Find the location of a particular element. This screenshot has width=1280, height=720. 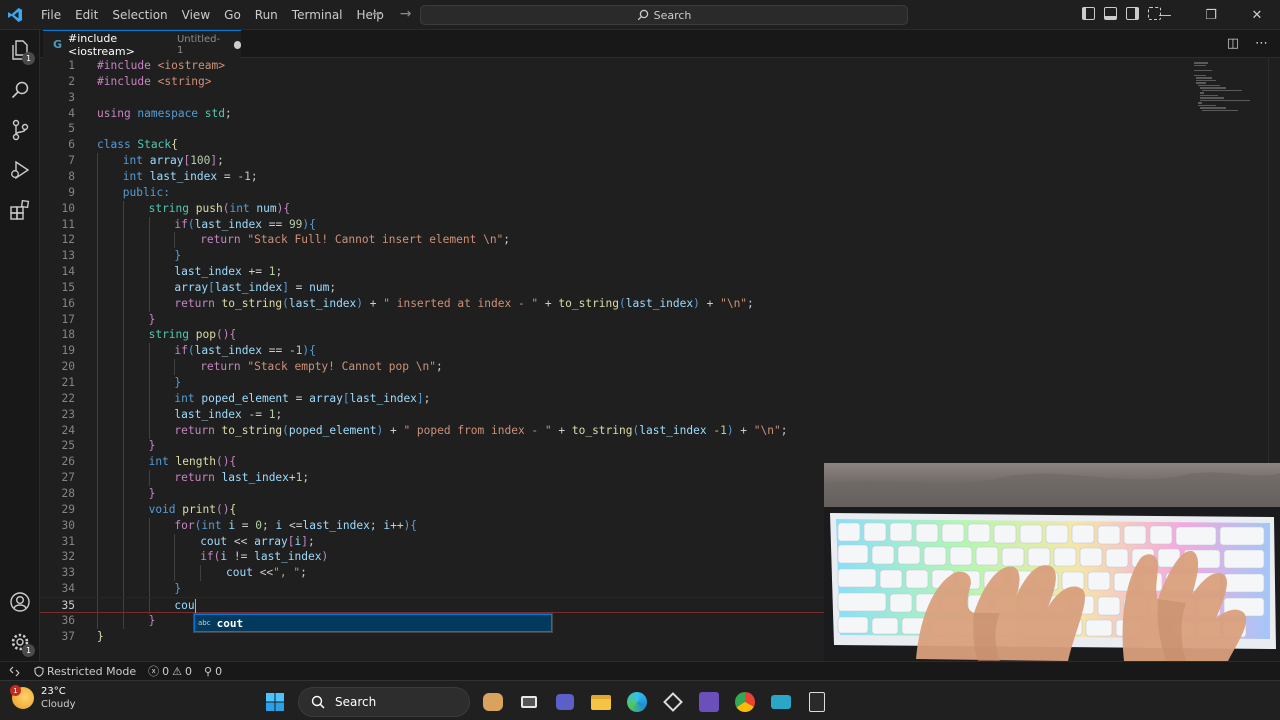

weather-widget: 1 23°C Cloudy is located at coordinates (42, 698).